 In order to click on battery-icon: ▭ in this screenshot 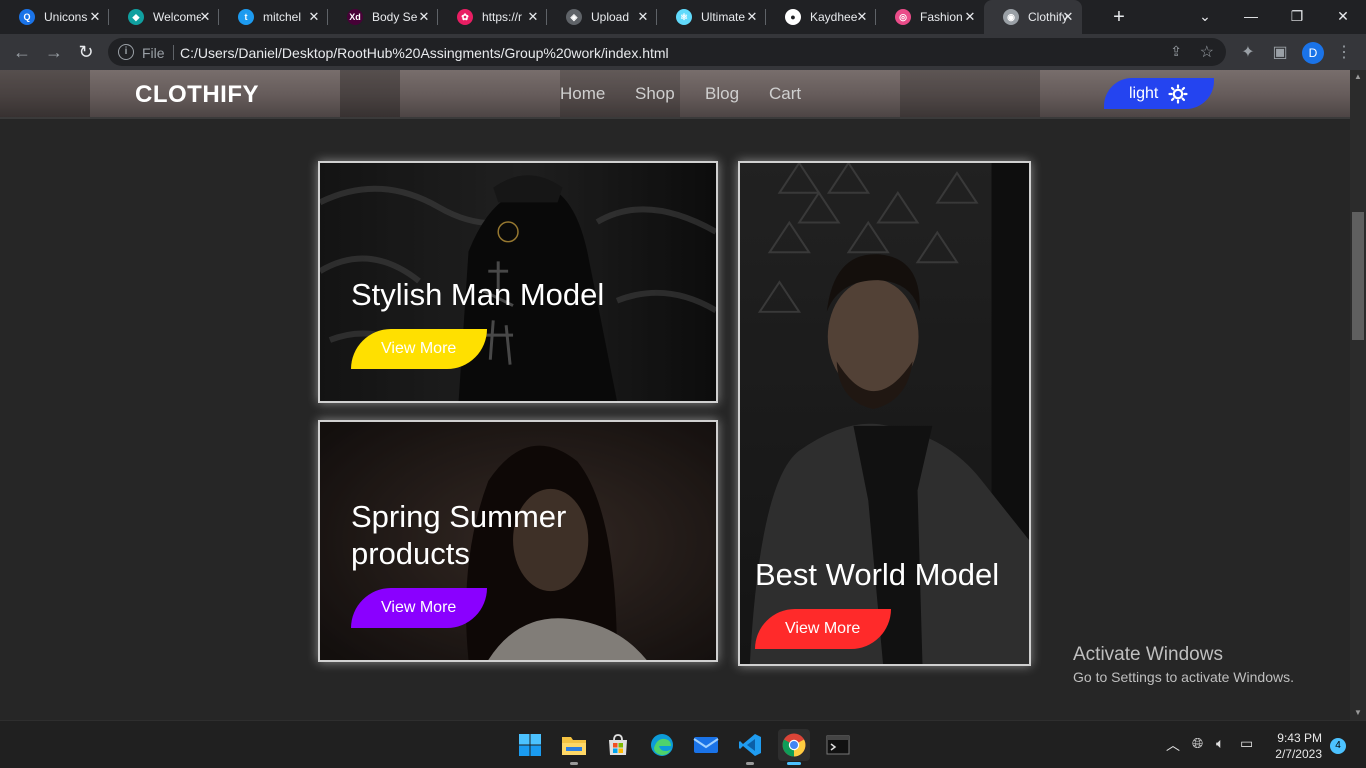, I will do `click(1246, 743)`.